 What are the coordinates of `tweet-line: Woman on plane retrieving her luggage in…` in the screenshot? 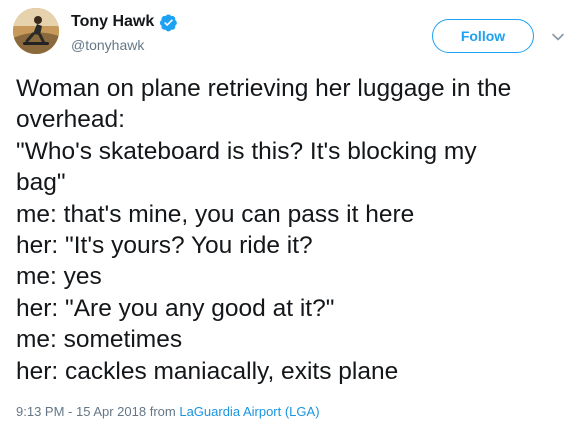 It's located at (264, 88).